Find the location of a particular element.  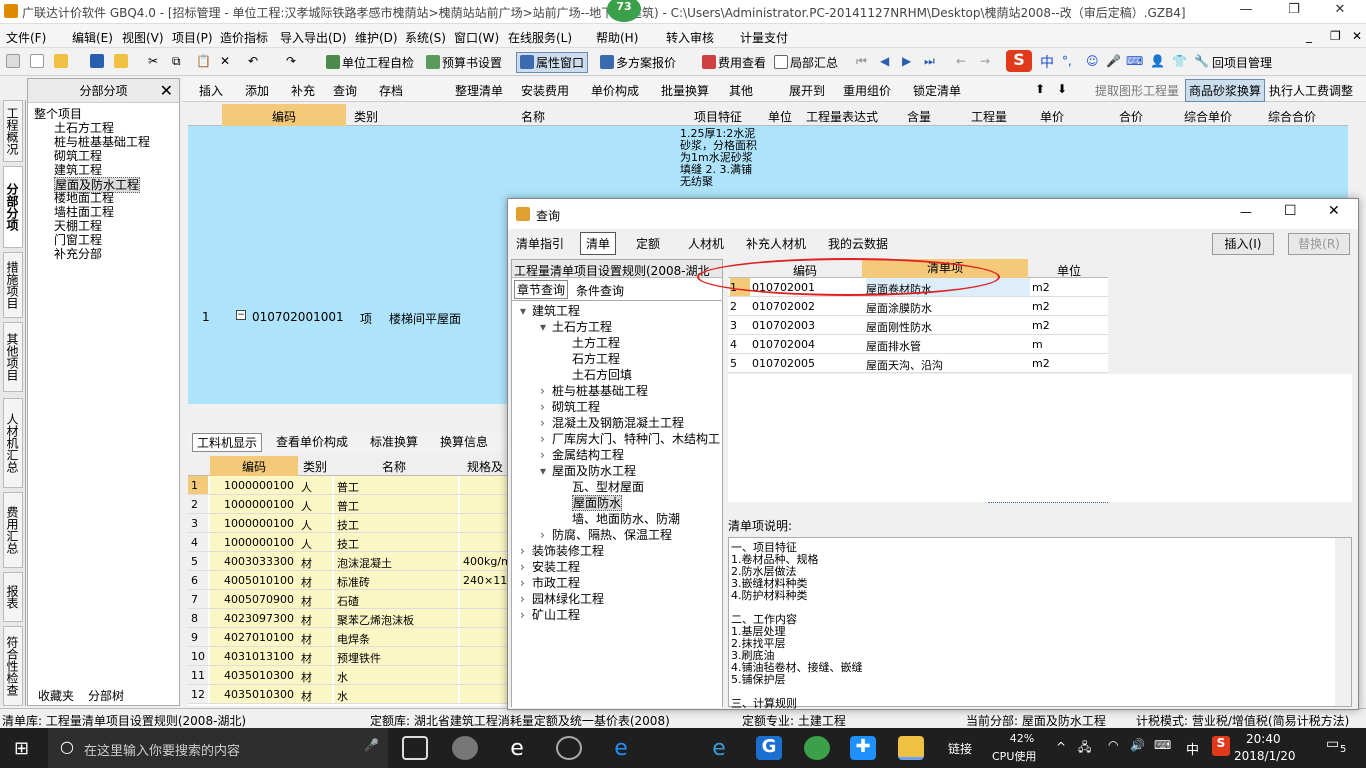

cell-code: 4005010100 is located at coordinates (254, 580).